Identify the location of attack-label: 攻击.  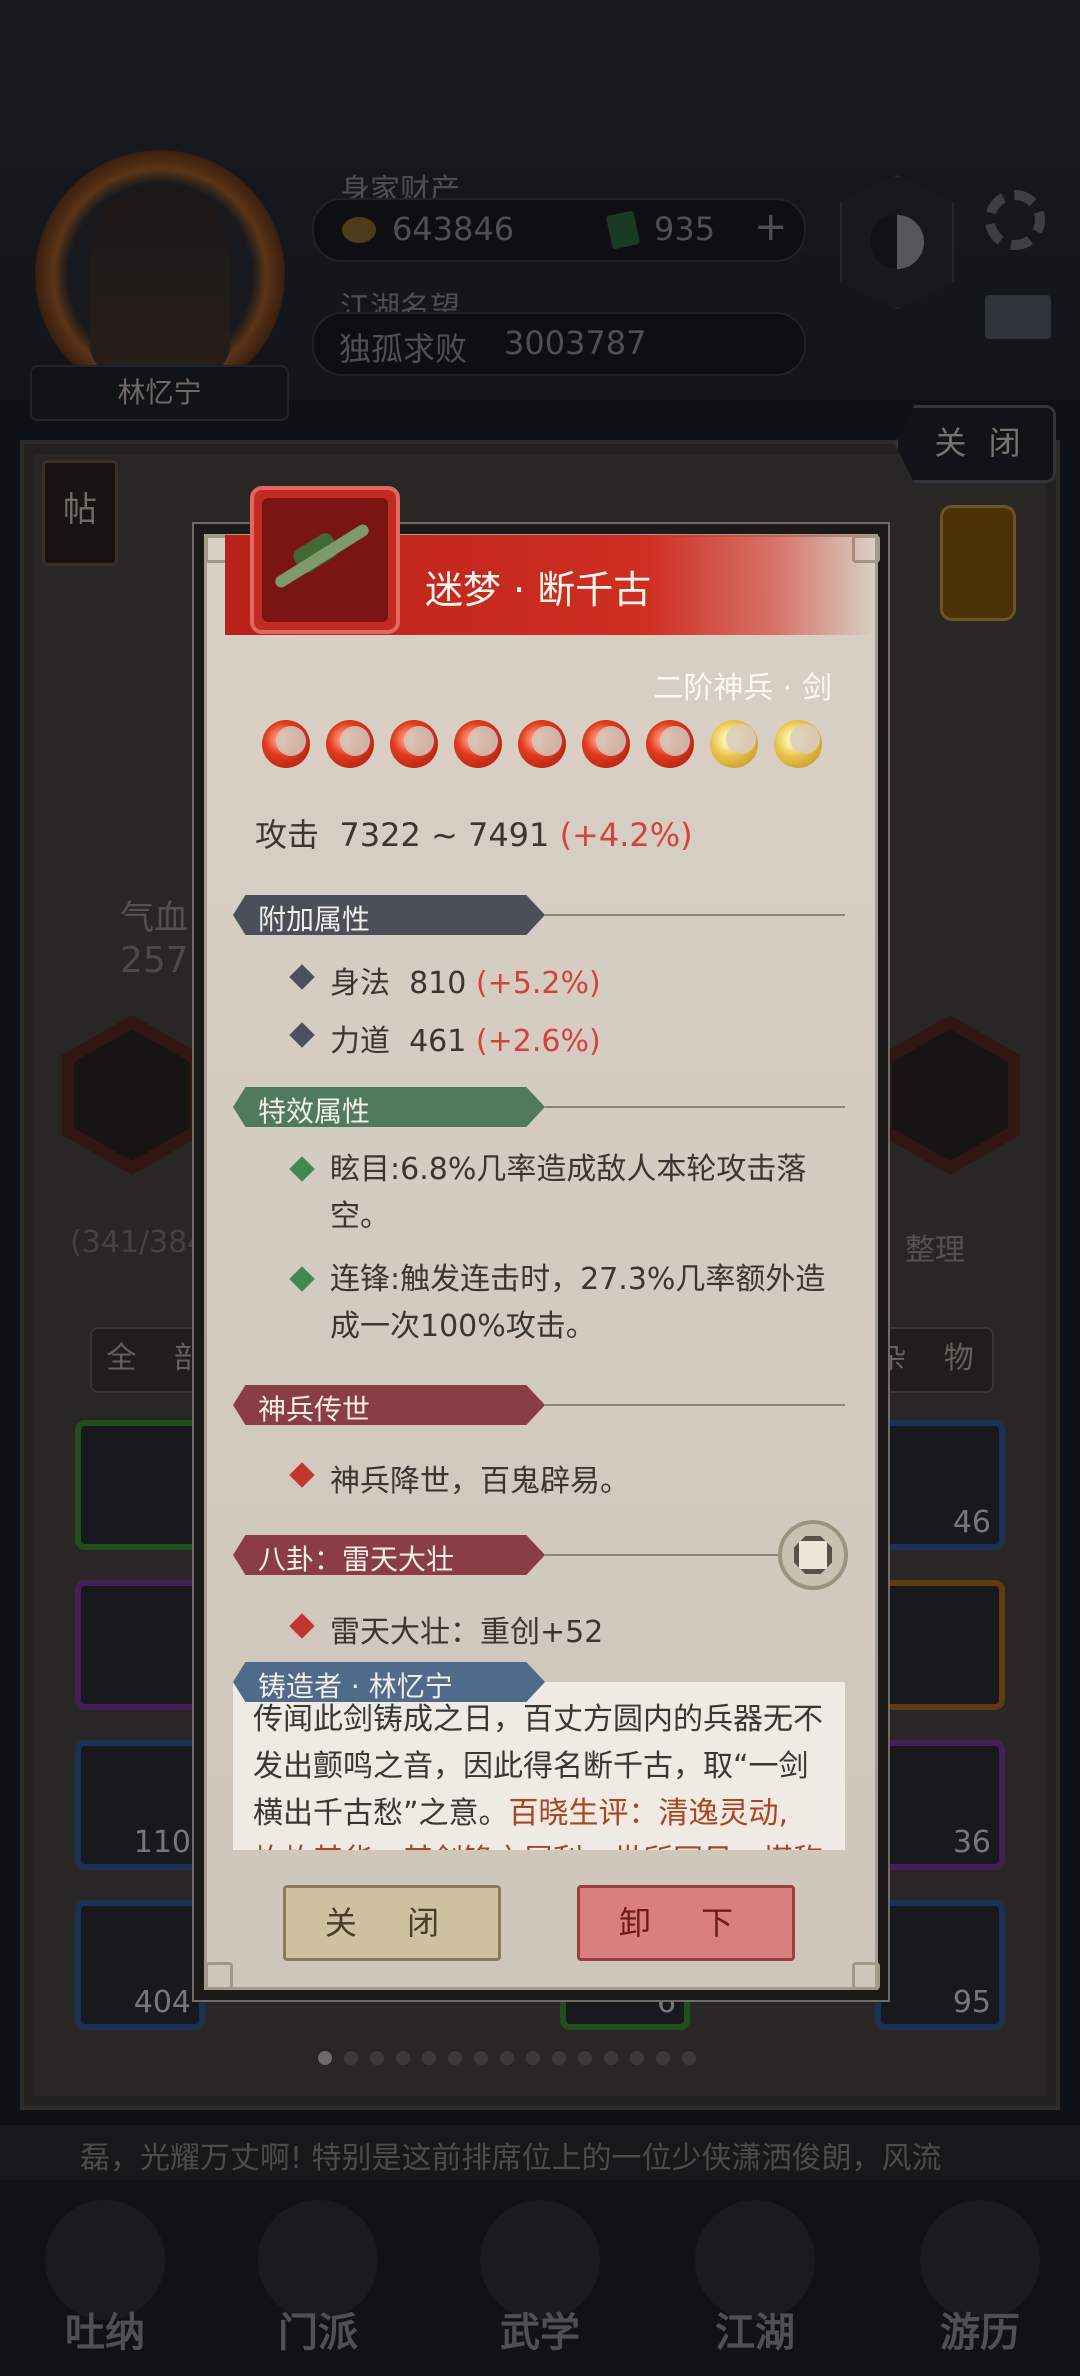
(287, 835).